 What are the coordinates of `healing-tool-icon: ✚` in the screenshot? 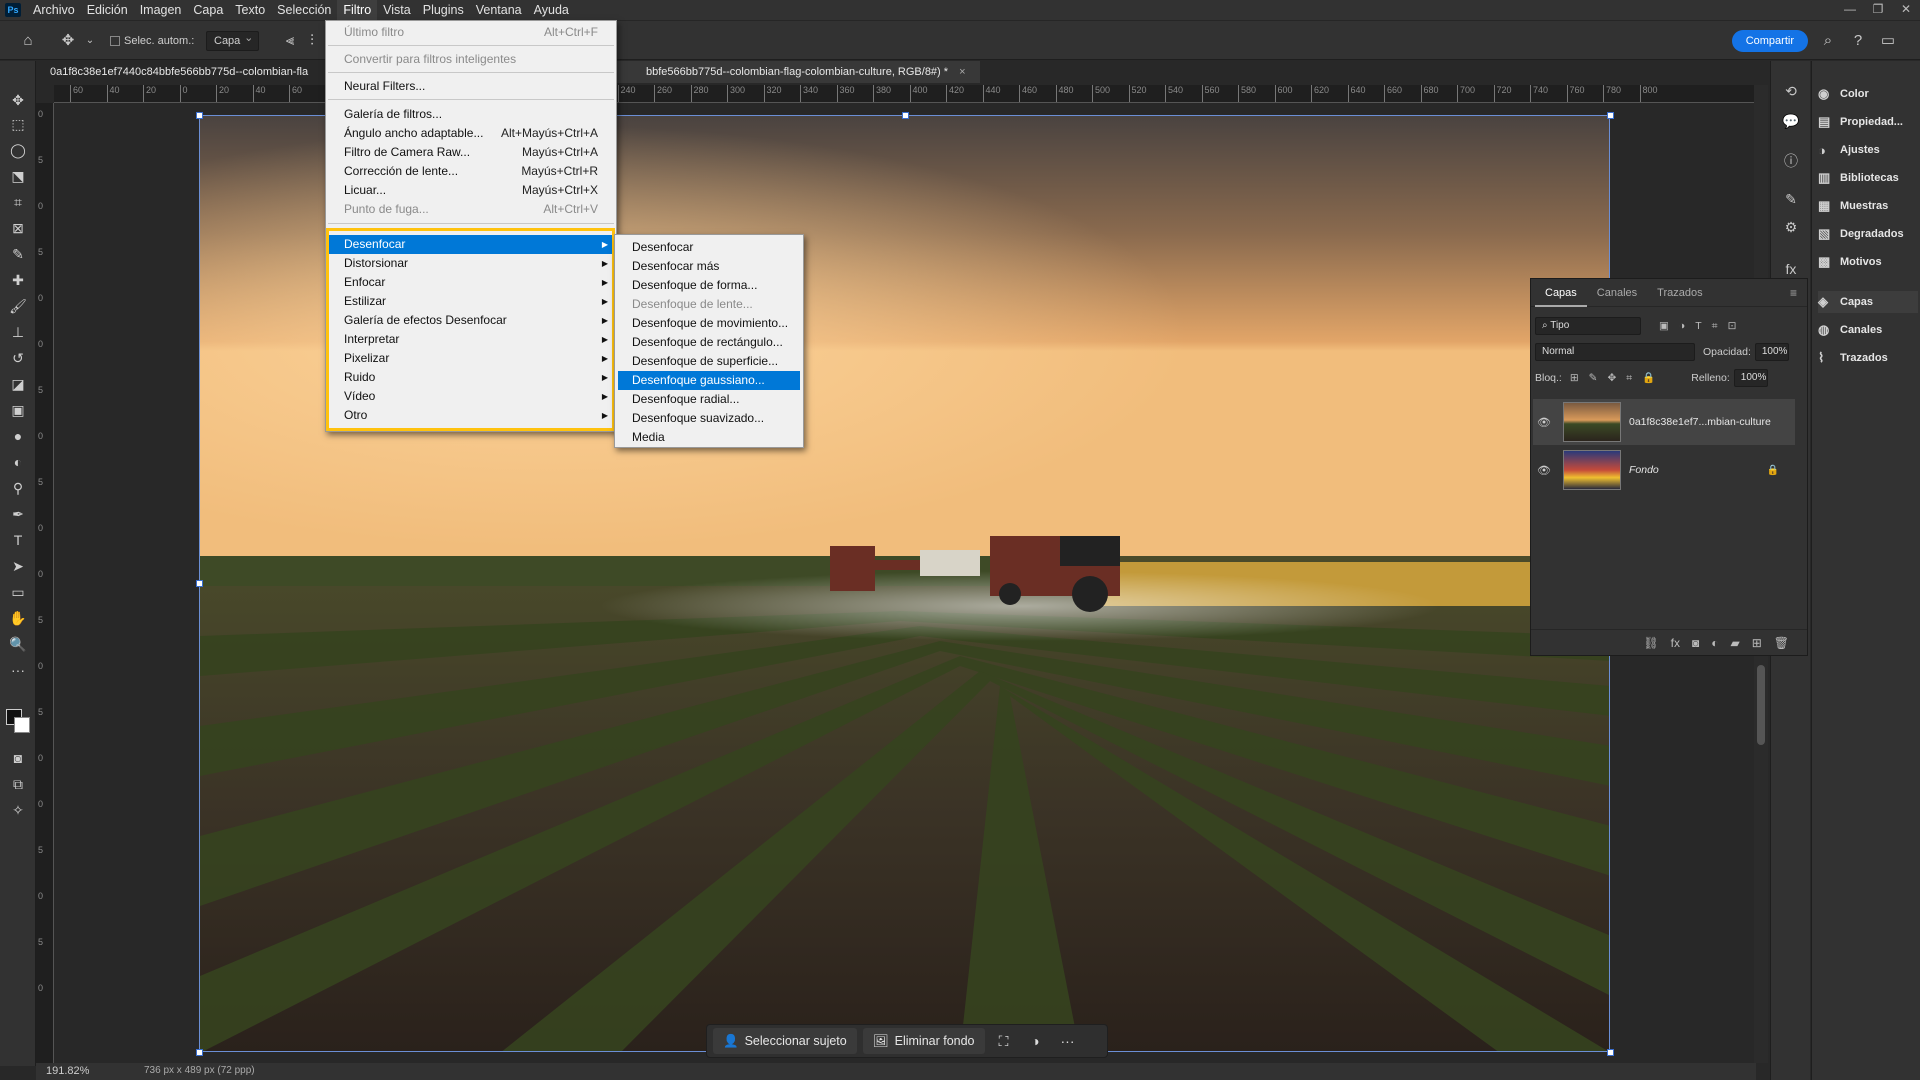 It's located at (18, 280).